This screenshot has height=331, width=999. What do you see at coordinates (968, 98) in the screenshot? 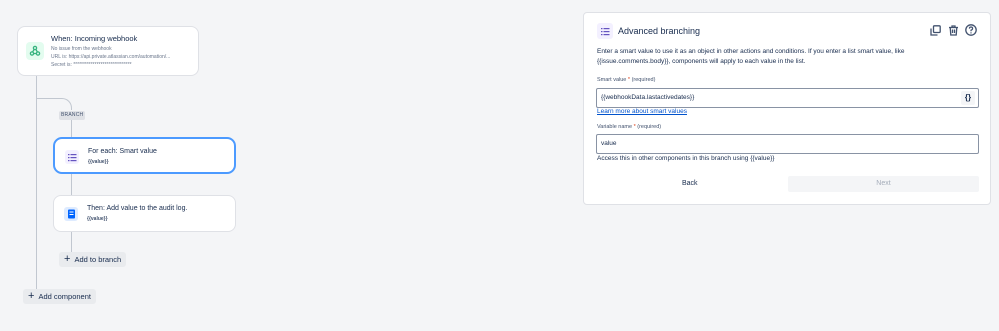
I see `smart-value-picker-button: {}` at bounding box center [968, 98].